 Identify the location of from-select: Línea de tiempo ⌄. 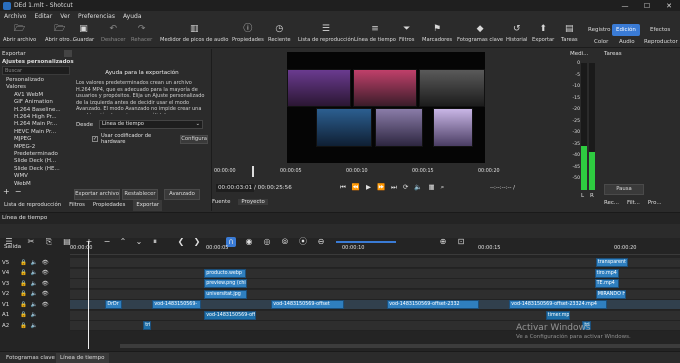
(151, 124).